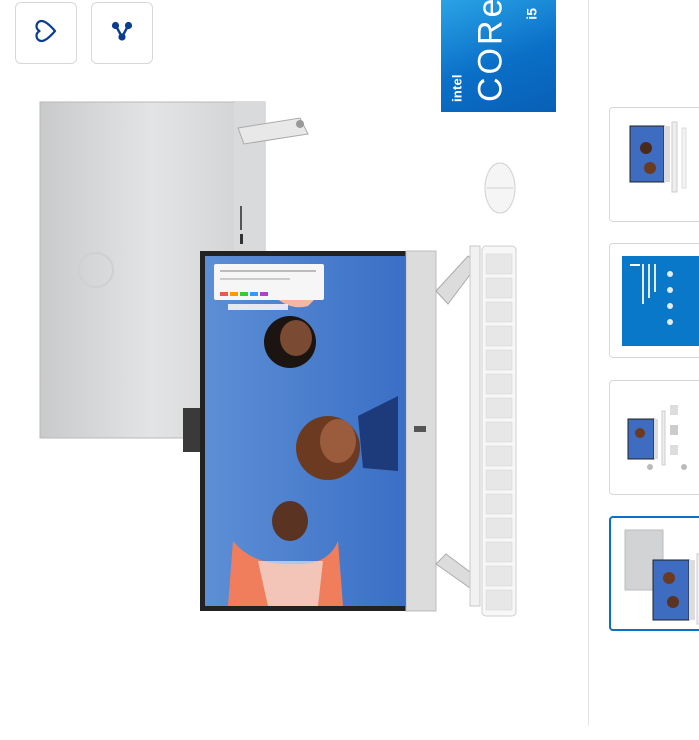 The height and width of the screenshot is (740, 699). I want to click on monitor-stand, so click(458, 426).